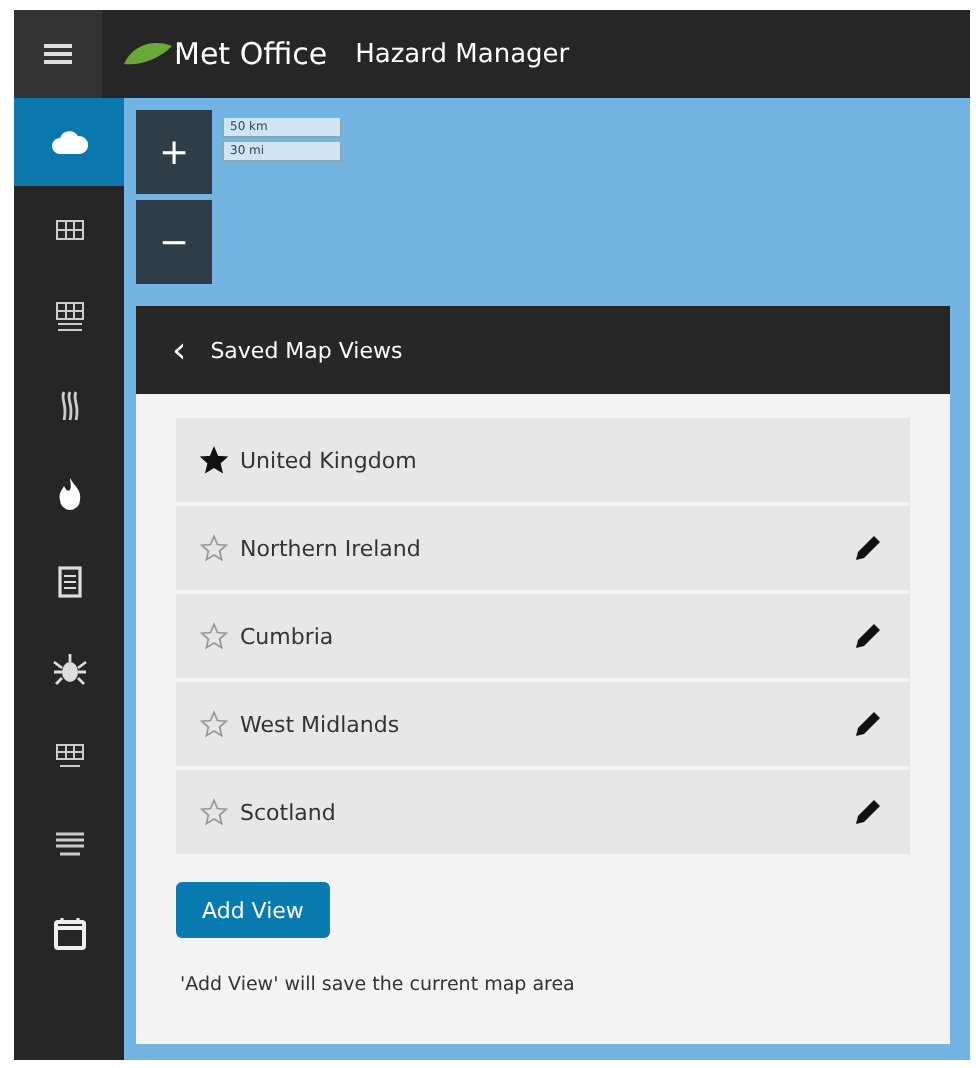  What do you see at coordinates (69, 934) in the screenshot?
I see `calendar-icon` at bounding box center [69, 934].